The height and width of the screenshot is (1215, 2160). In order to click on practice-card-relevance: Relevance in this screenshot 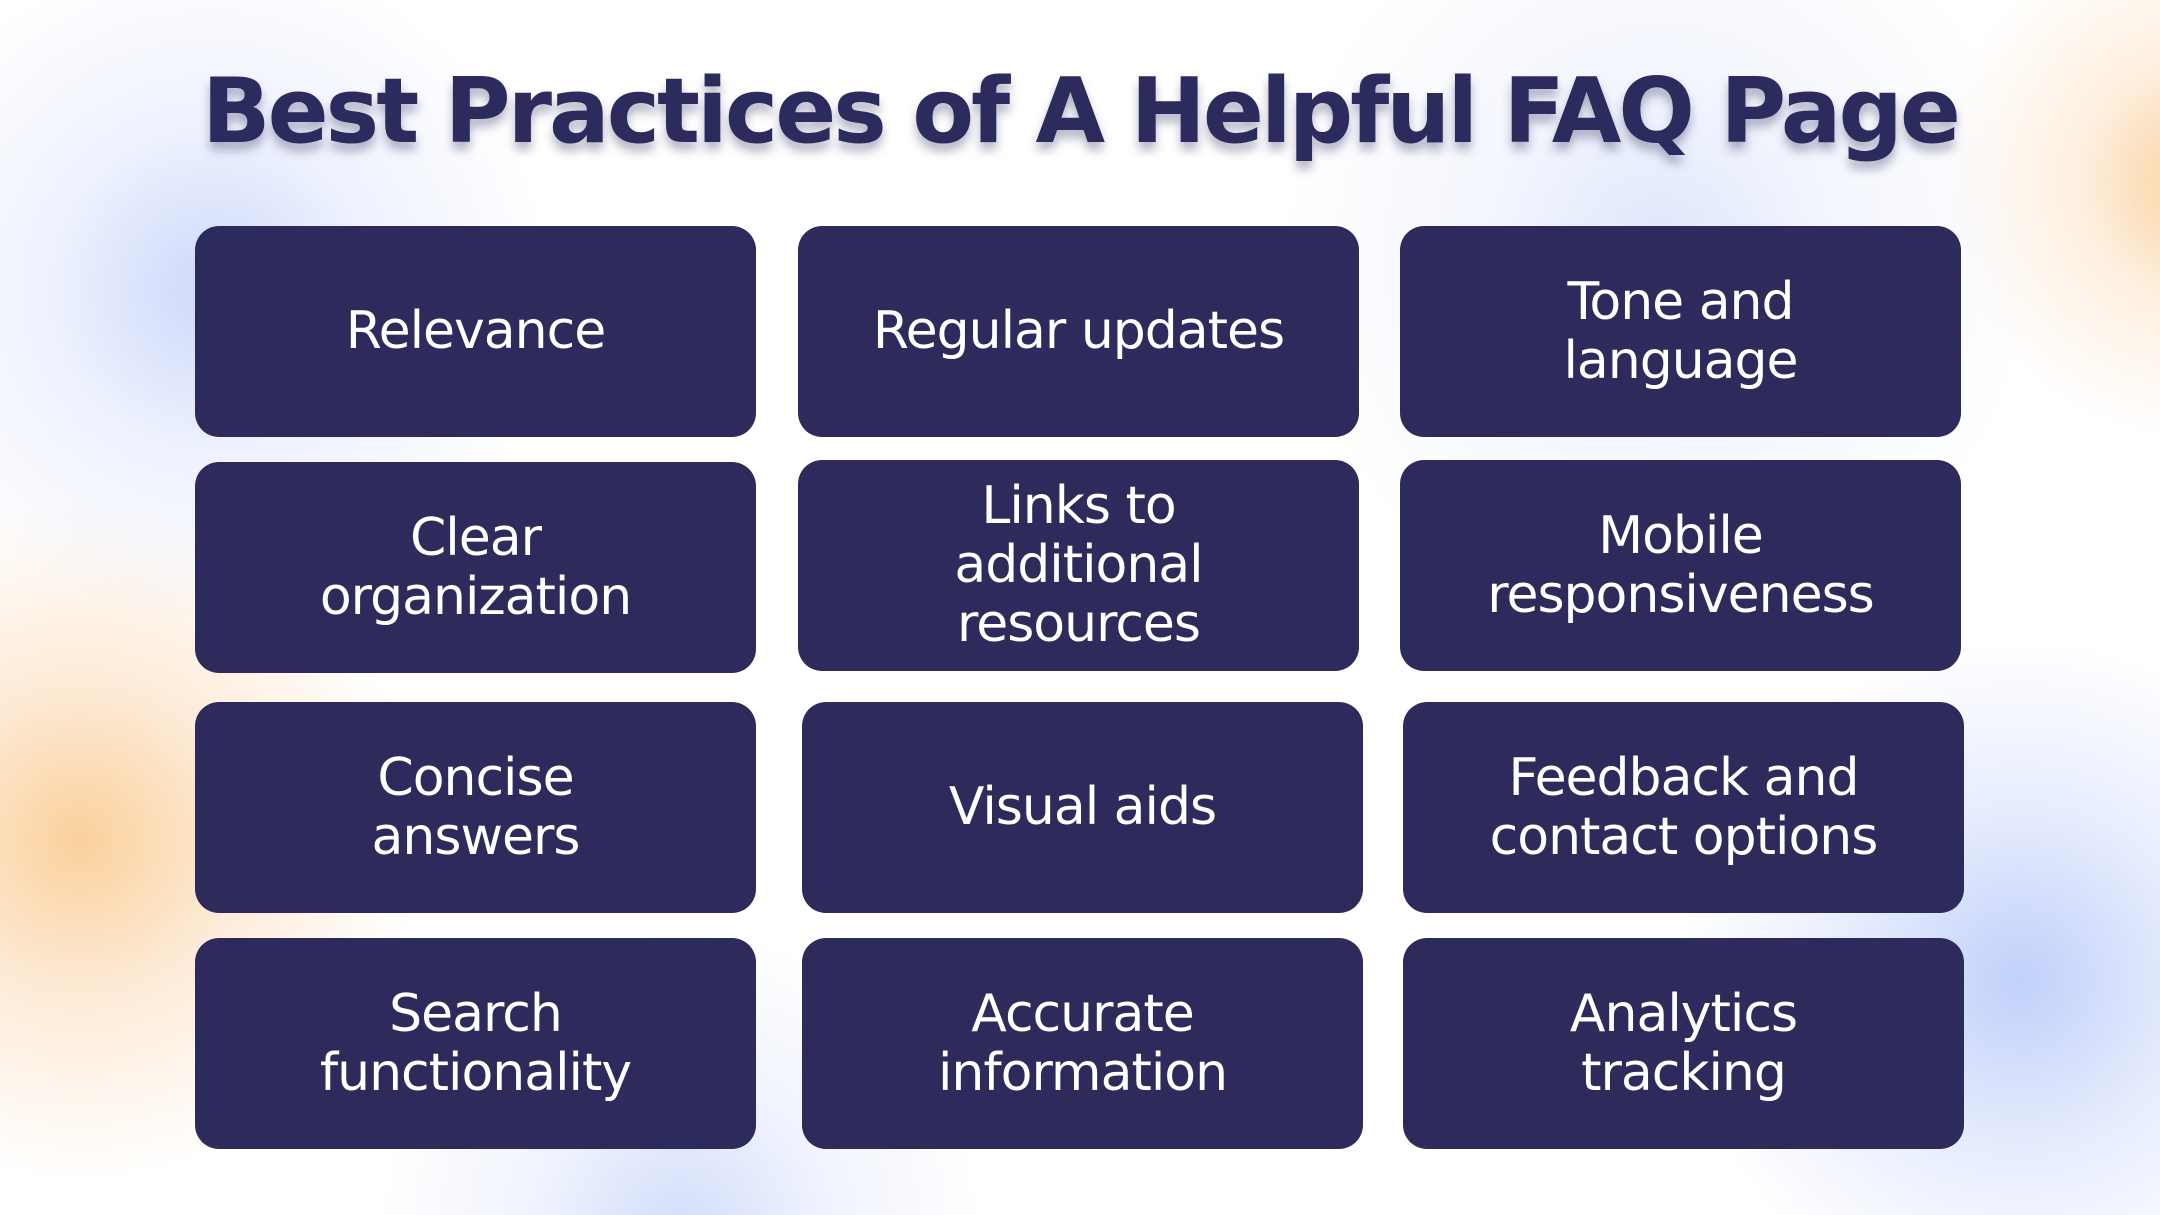, I will do `click(475, 331)`.